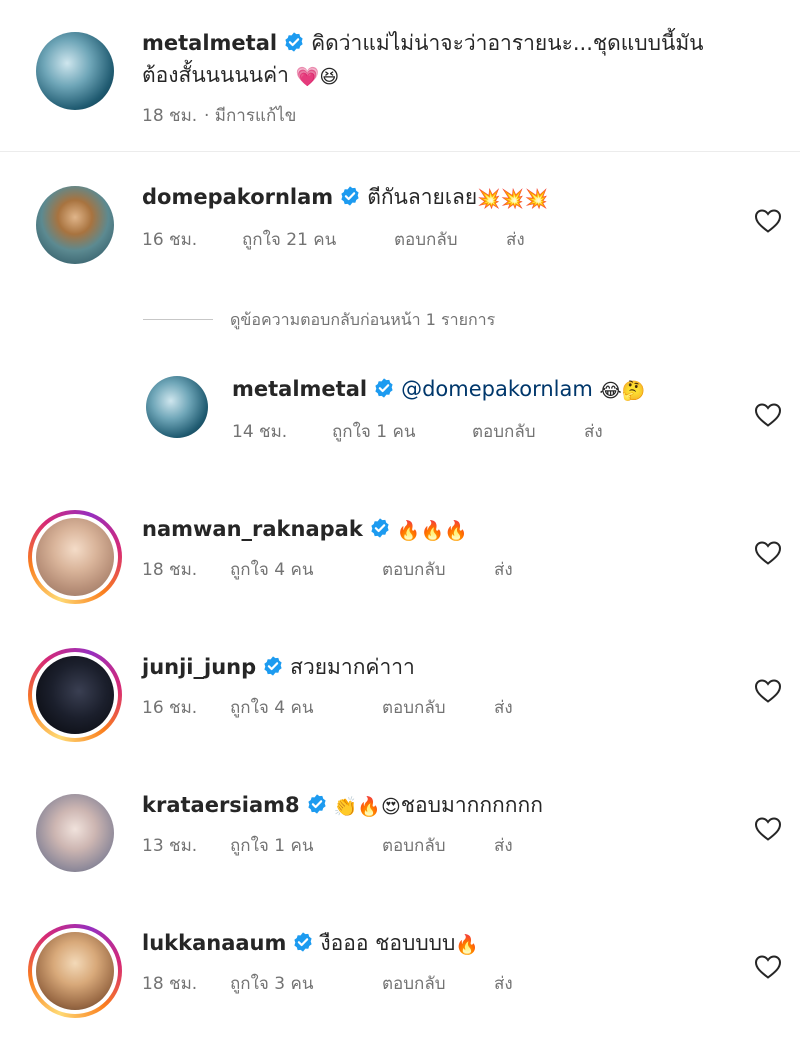 This screenshot has height=1037, width=800. I want to click on mention-link: @domepakornlam, so click(497, 389).